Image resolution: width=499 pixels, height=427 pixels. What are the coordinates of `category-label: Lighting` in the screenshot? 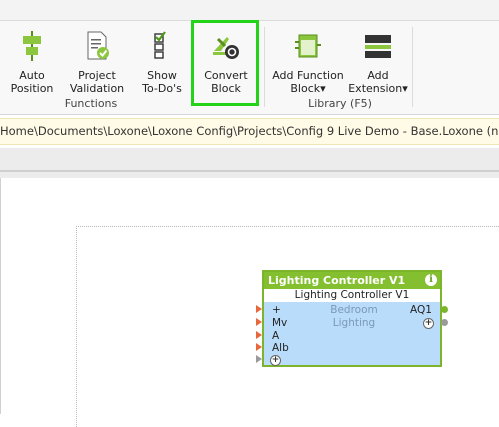 It's located at (354, 323).